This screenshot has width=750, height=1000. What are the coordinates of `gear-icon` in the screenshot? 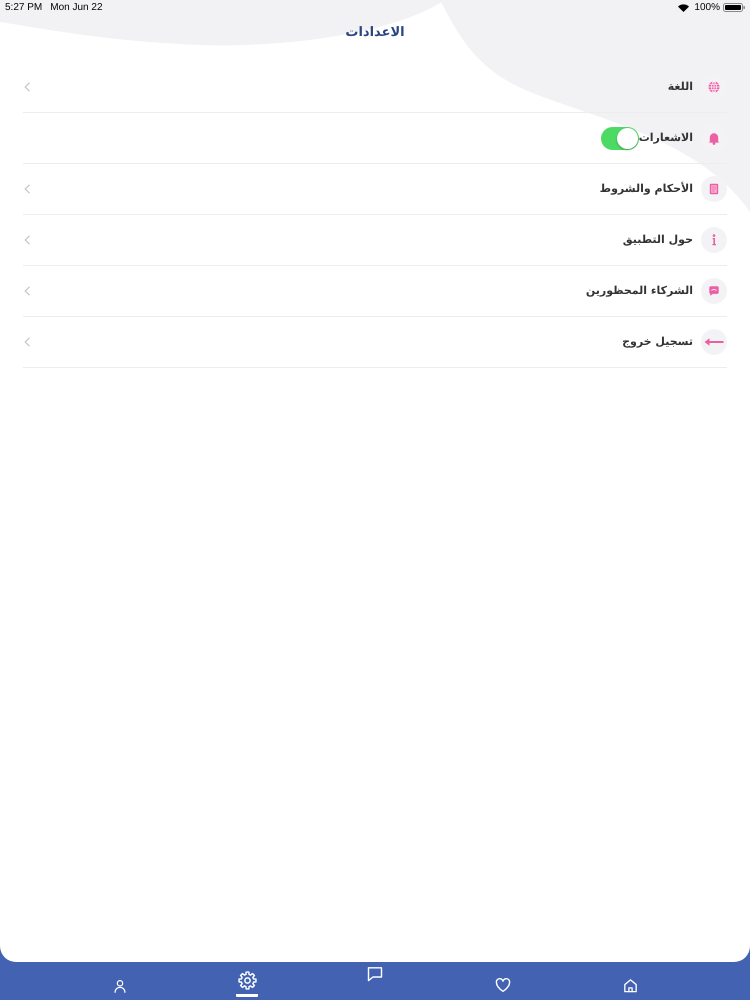 It's located at (247, 980).